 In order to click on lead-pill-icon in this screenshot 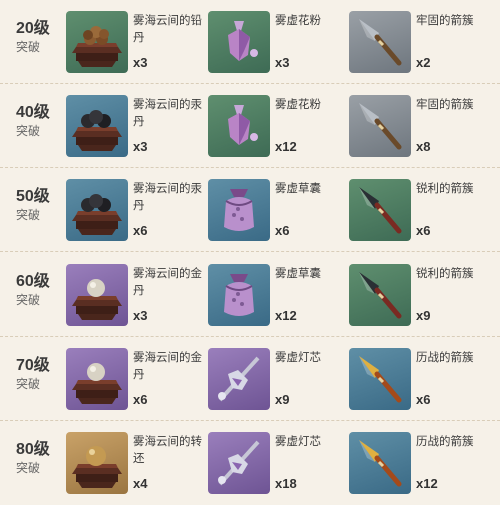, I will do `click(97, 42)`.